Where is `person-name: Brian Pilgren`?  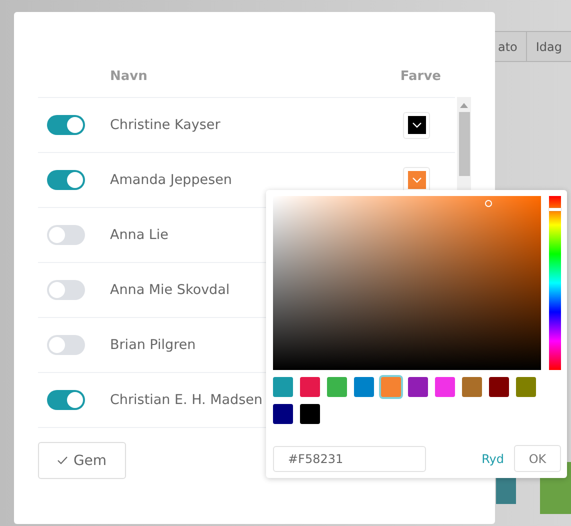 person-name: Brian Pilgren is located at coordinates (153, 345).